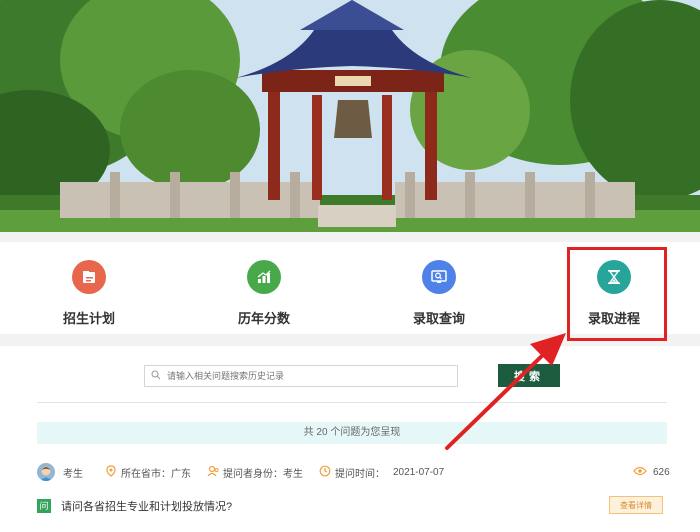  What do you see at coordinates (438, 318) in the screenshot?
I see `nav-label: 录取查询` at bounding box center [438, 318].